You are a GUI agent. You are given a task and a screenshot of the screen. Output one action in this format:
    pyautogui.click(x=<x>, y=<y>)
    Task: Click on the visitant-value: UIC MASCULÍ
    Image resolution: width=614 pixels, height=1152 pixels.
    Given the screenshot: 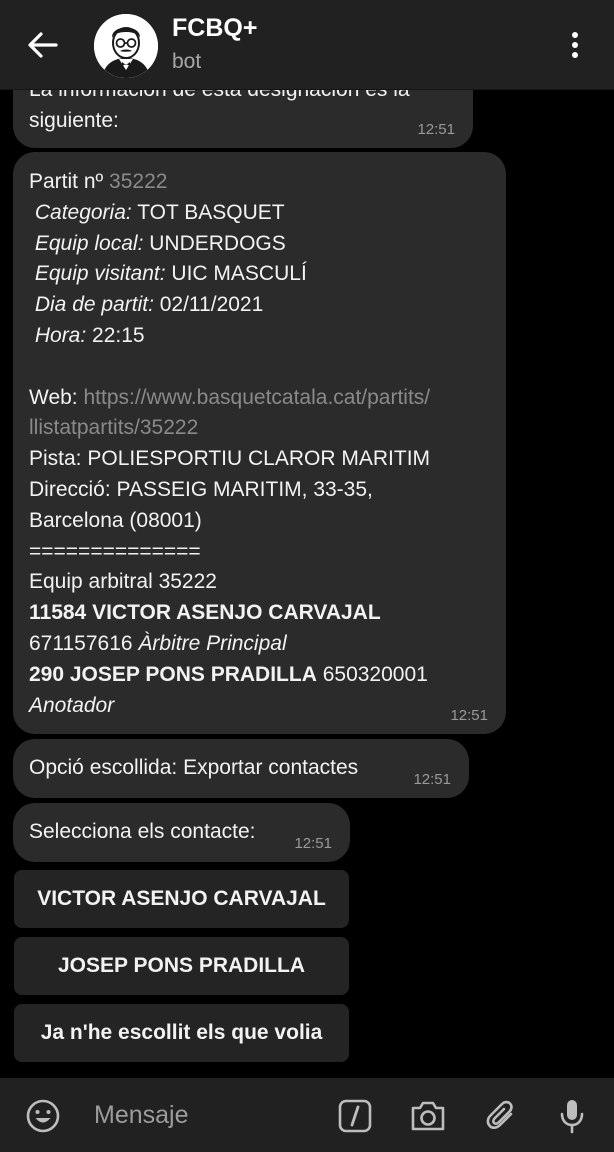 What is the action you would take?
    pyautogui.click(x=236, y=274)
    